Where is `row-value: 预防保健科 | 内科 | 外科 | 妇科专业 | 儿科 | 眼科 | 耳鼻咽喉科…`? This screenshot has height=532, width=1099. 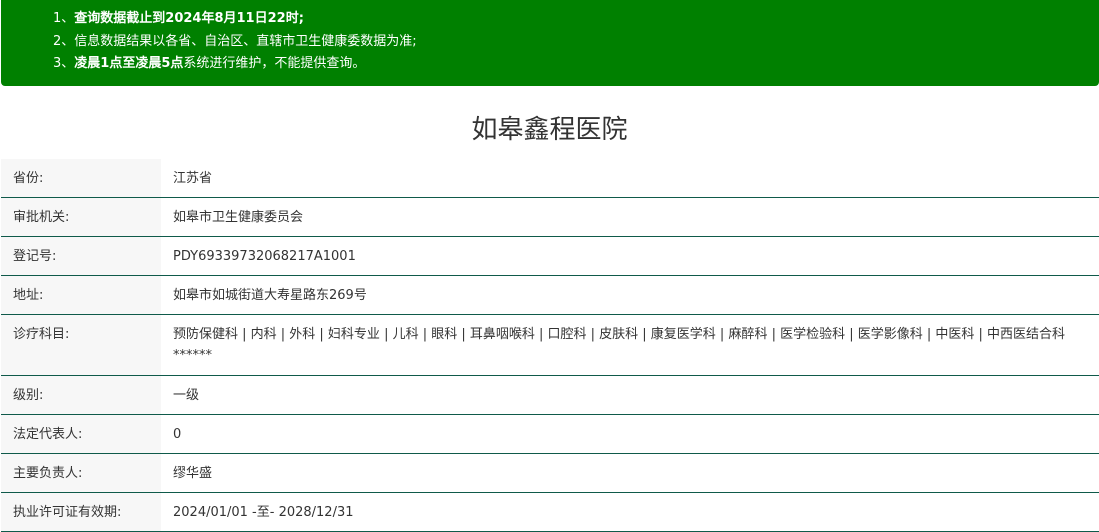 row-value: 预防保健科 | 内科 | 外科 | 妇科专业 | 儿科 | 眼科 | 耳鼻咽喉科… is located at coordinates (619, 345).